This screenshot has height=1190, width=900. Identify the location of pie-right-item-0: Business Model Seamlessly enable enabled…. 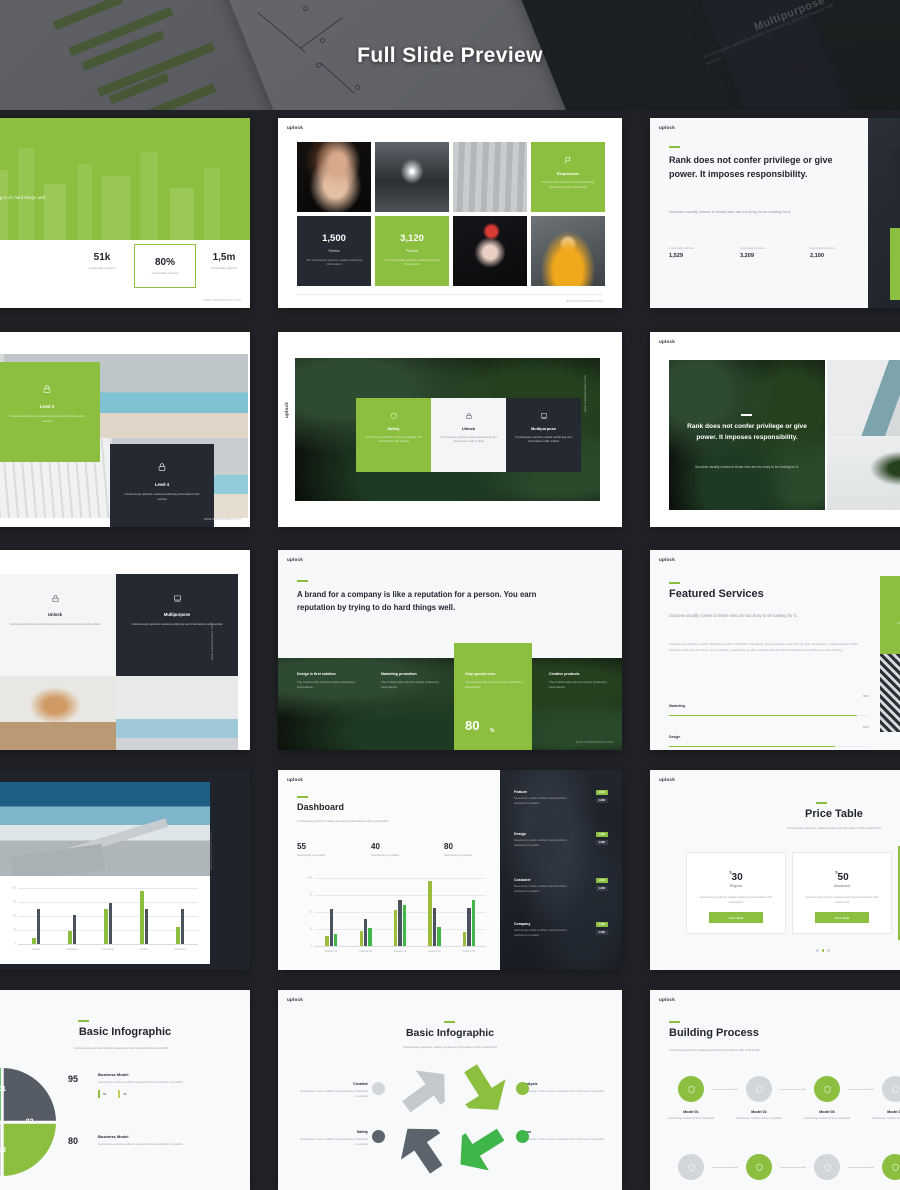
(151, 1085).